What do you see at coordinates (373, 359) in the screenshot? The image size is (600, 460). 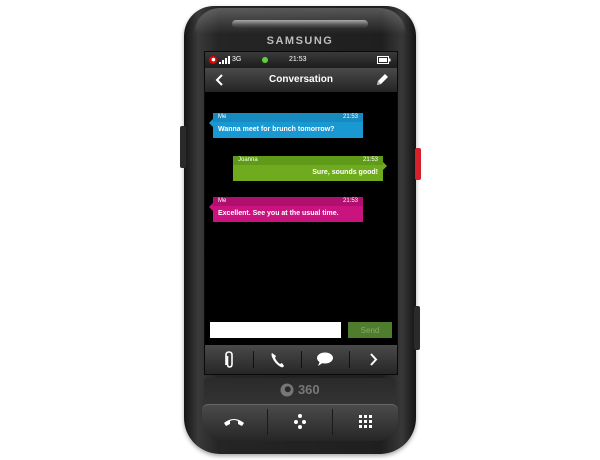 I see `chevron-right-icon` at bounding box center [373, 359].